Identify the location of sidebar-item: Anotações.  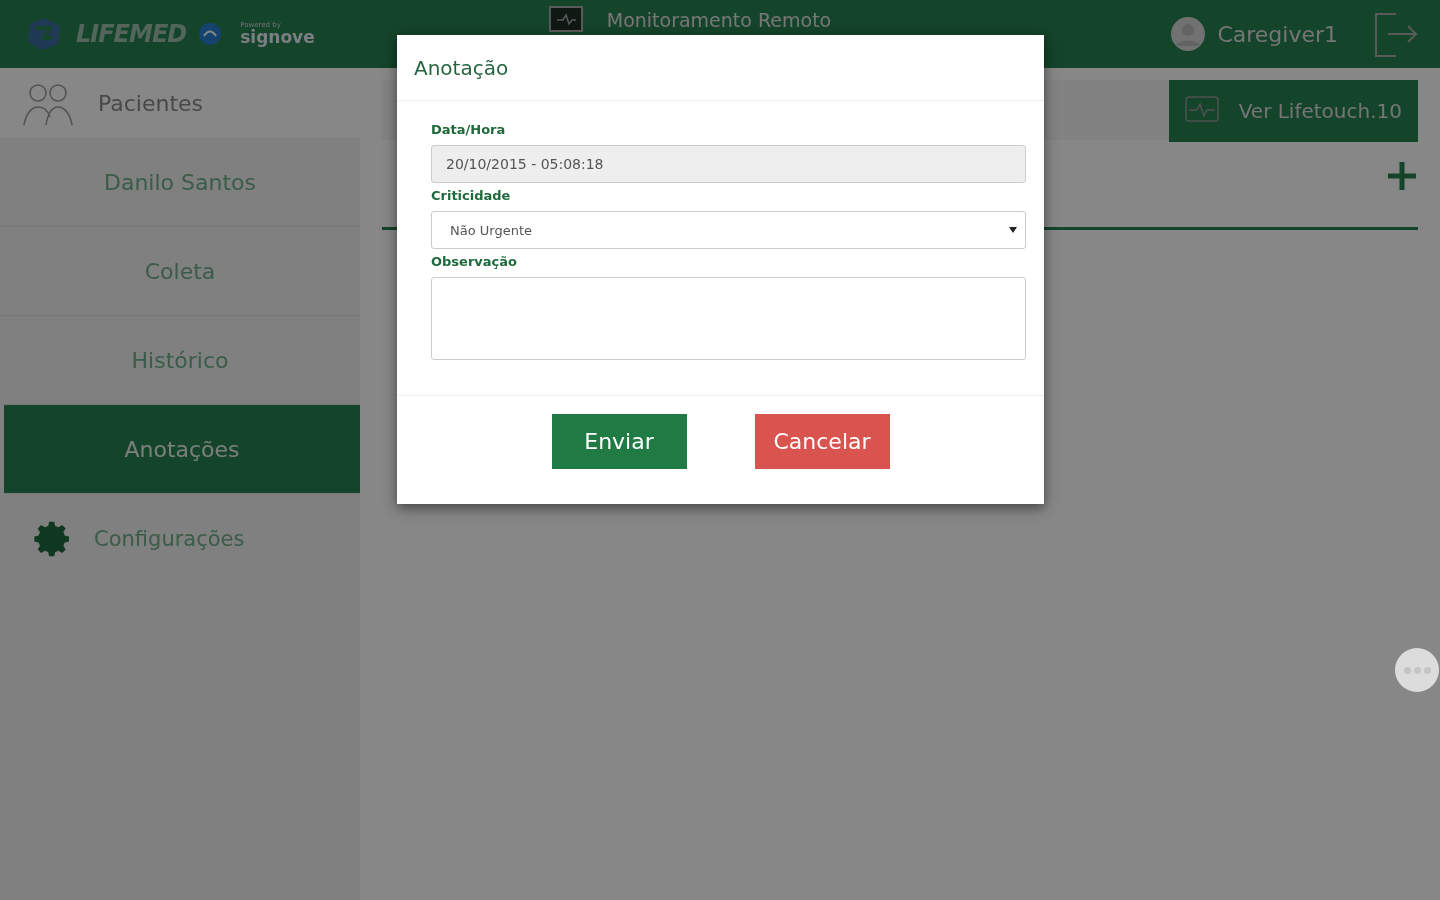
(182, 449).